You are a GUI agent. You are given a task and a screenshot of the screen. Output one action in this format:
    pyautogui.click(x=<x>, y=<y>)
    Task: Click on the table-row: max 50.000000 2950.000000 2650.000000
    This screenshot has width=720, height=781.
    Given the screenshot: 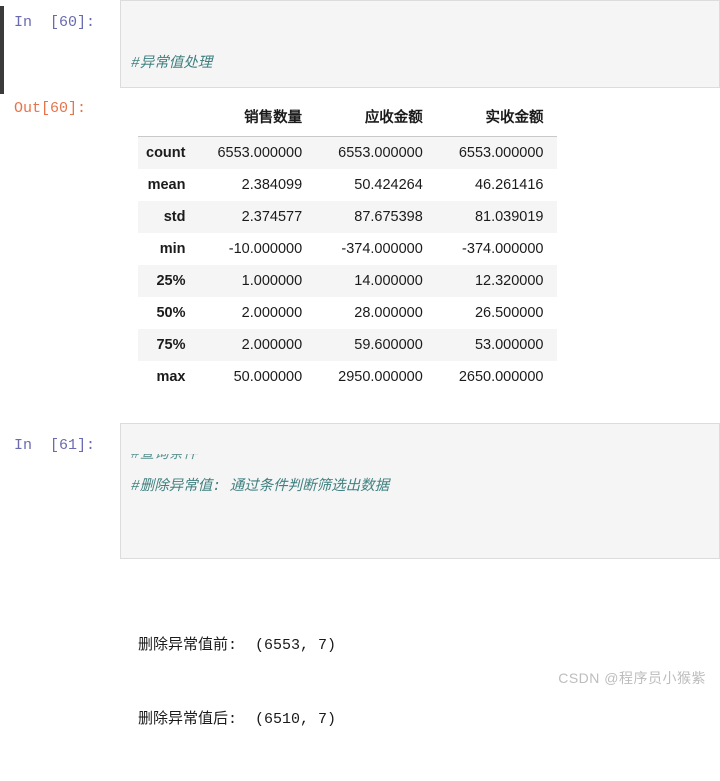 What is the action you would take?
    pyautogui.click(x=348, y=377)
    